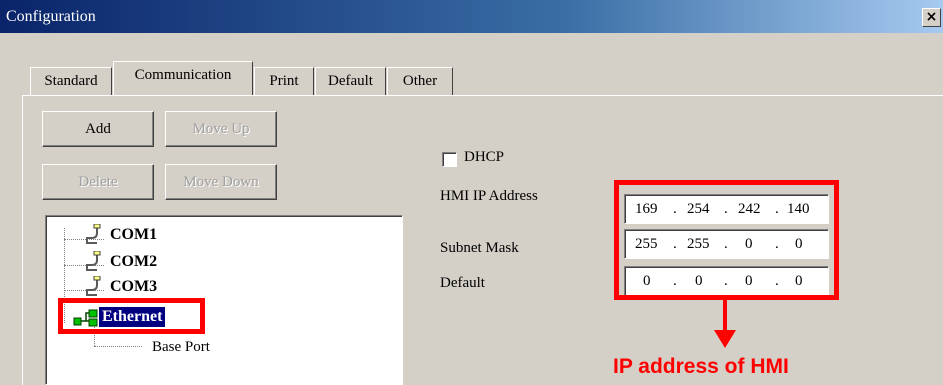  I want to click on tab-print: Print, so click(284, 81).